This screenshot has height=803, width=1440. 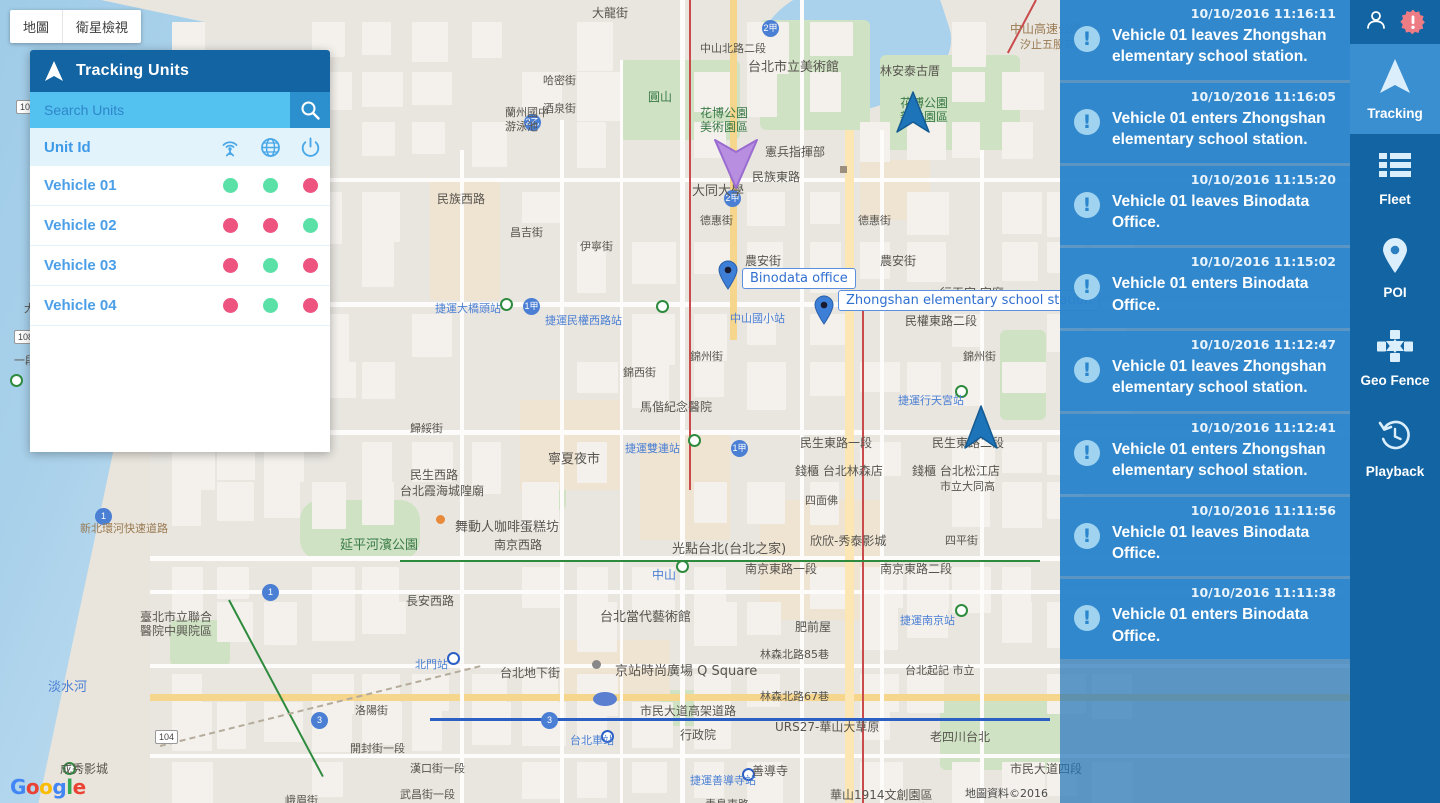 I want to click on binodata-office-pin, so click(x=728, y=277).